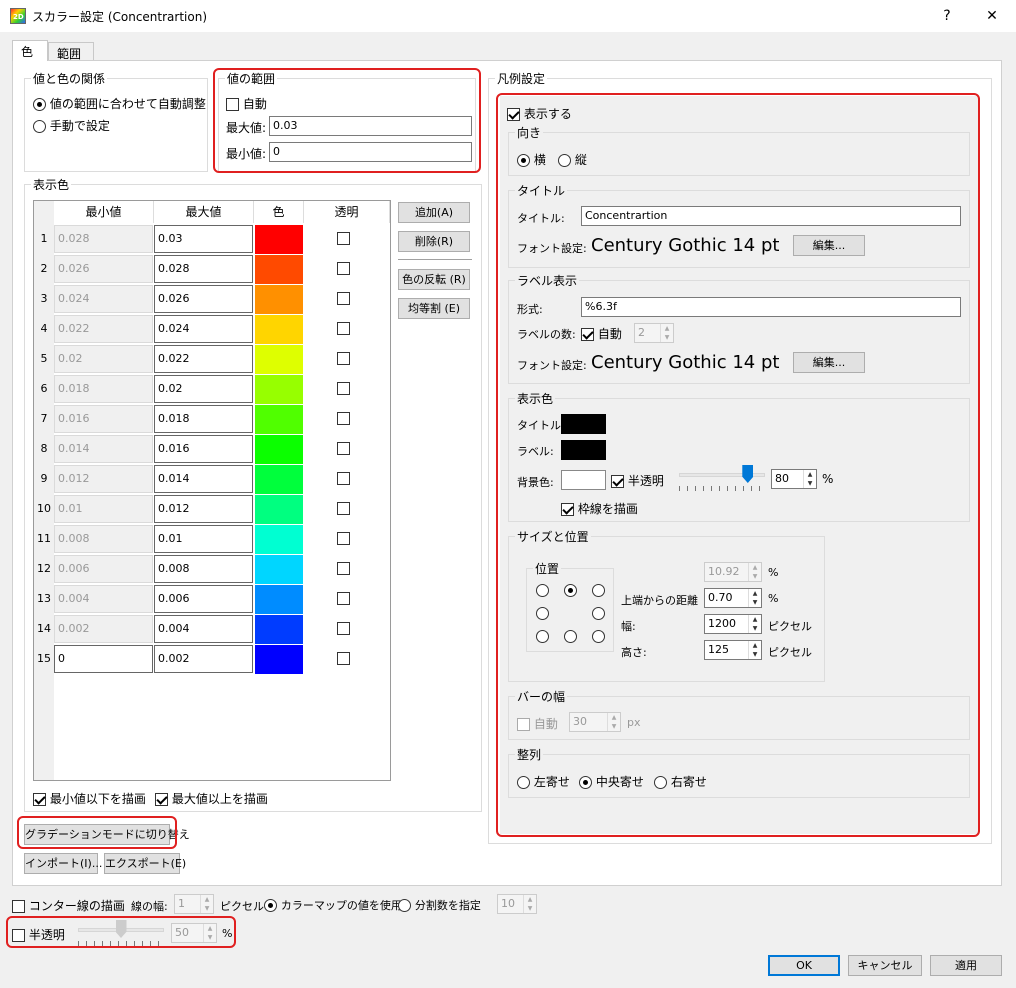  Describe the element at coordinates (513, 114) in the screenshot. I see `show-legend-checkbox` at that location.